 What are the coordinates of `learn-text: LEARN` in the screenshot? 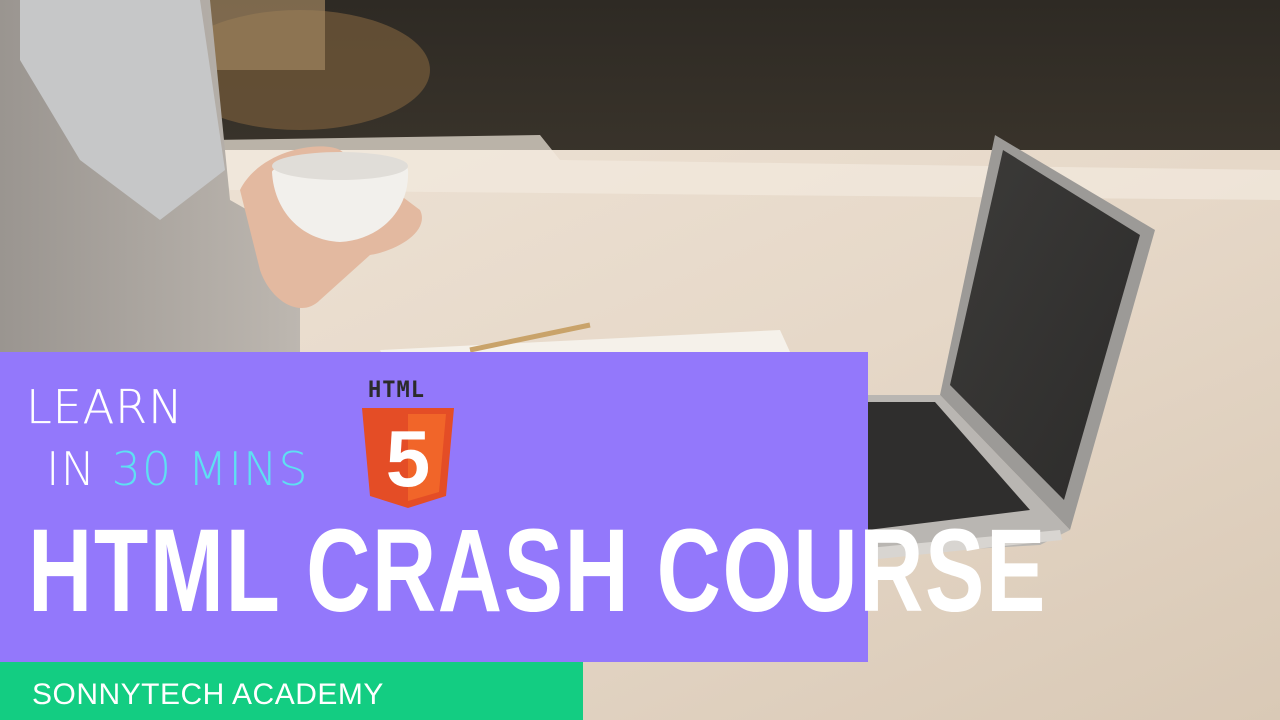 It's located at (105, 407).